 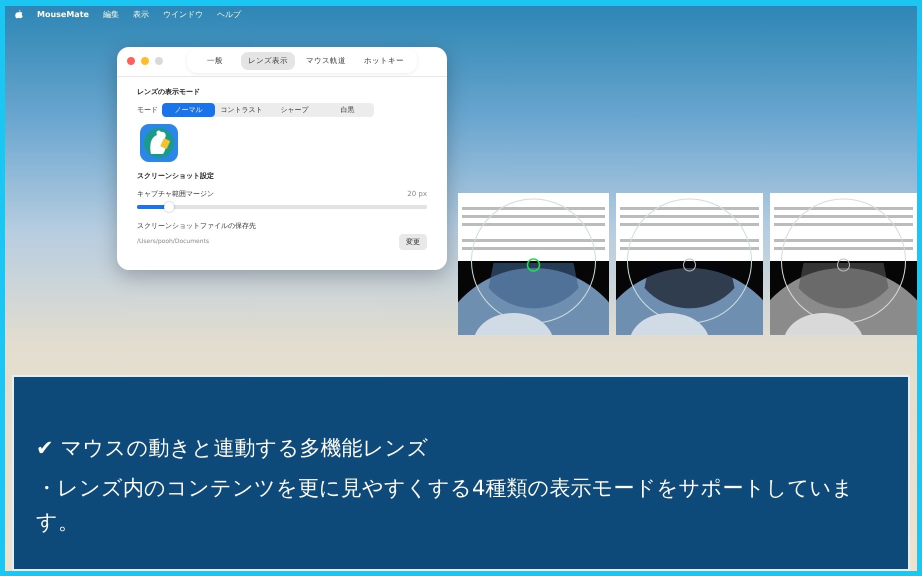 I want to click on menu-item: 表示, so click(x=140, y=14).